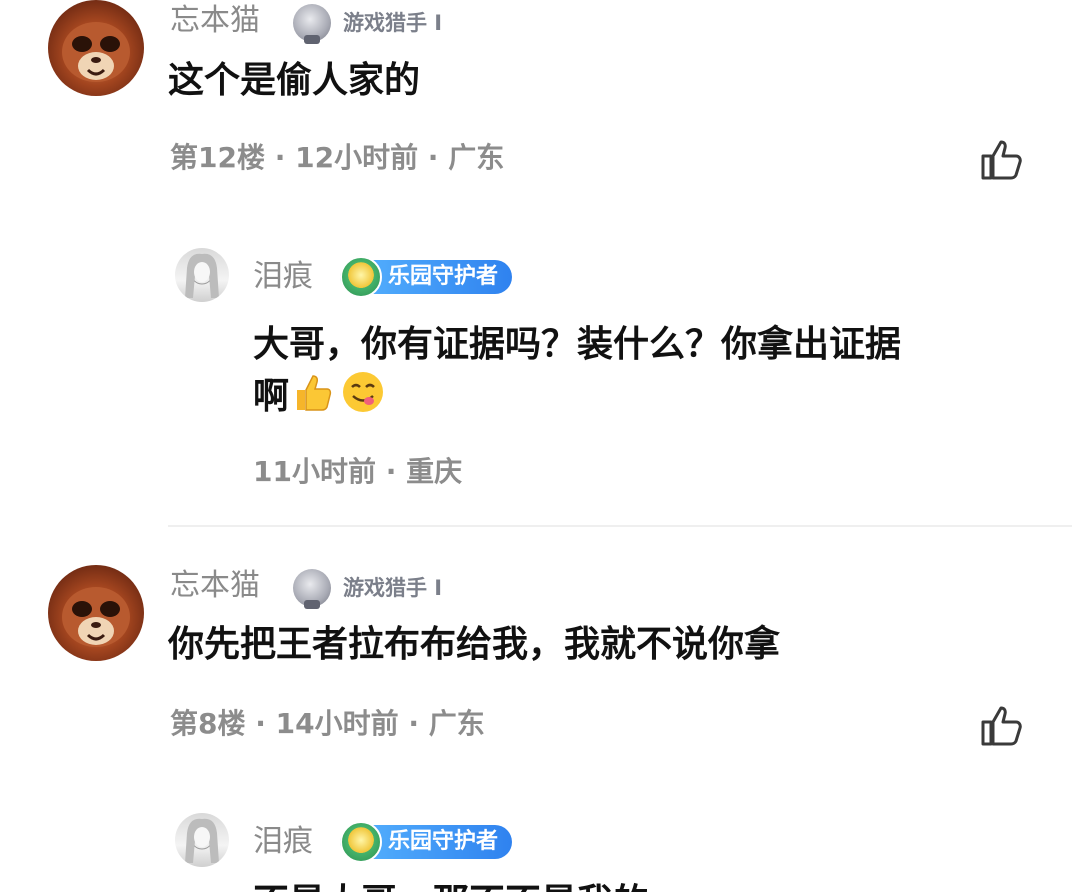  What do you see at coordinates (271, 396) in the screenshot?
I see `reply-text-line2-text: 啊` at bounding box center [271, 396].